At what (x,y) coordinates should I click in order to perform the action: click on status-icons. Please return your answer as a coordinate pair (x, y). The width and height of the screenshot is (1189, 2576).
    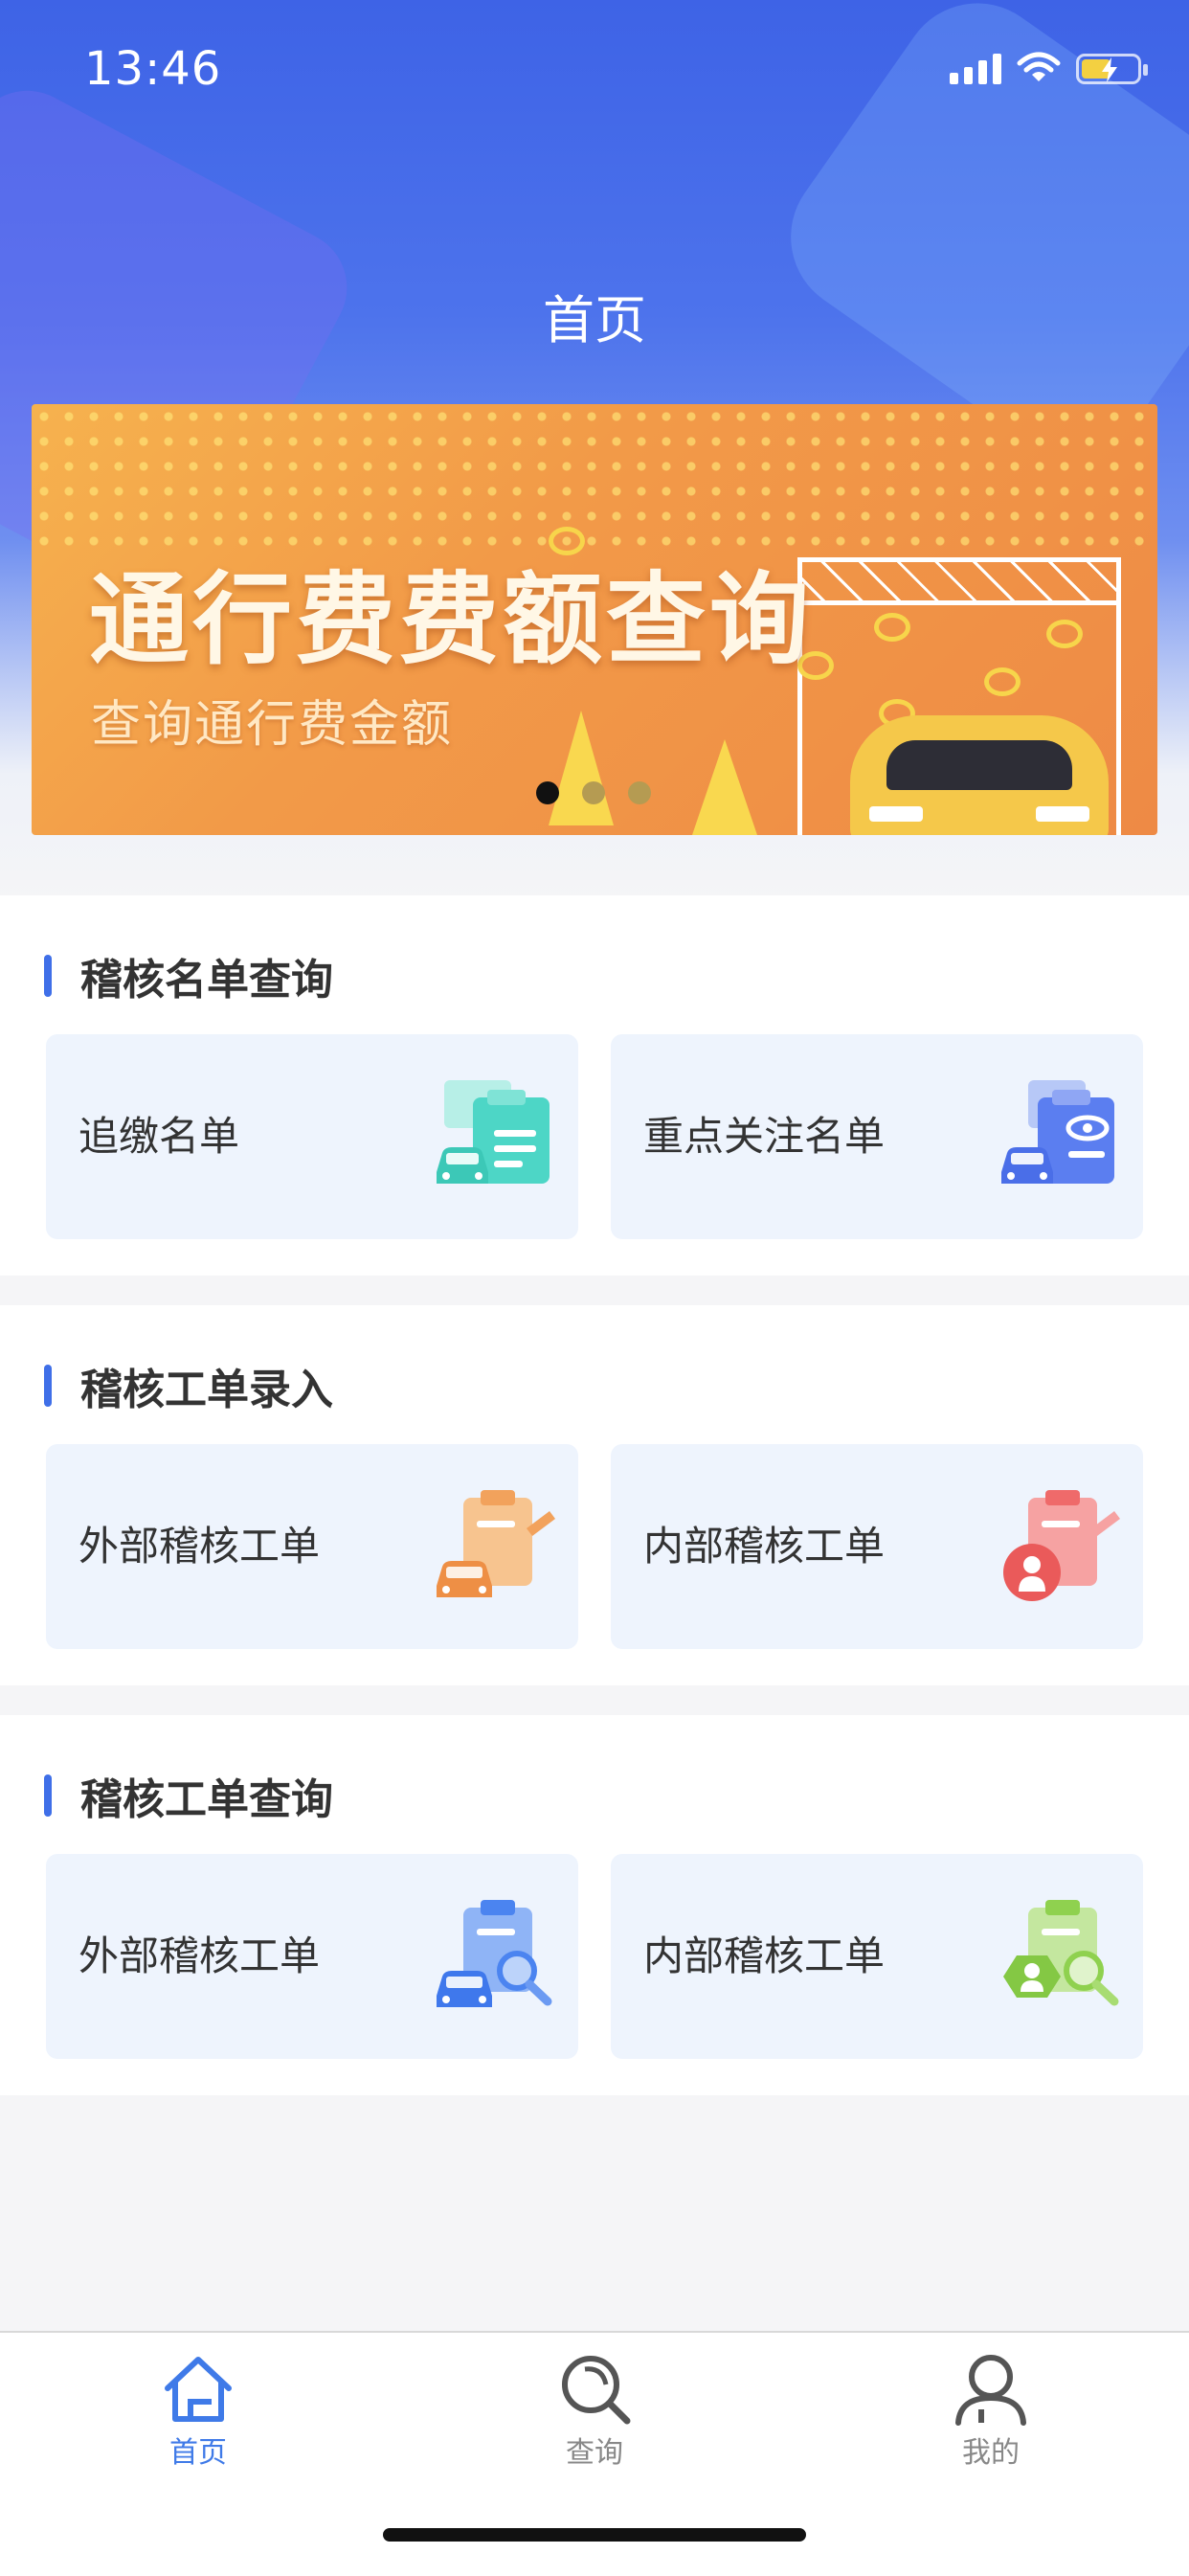
    Looking at the image, I should click on (1049, 68).